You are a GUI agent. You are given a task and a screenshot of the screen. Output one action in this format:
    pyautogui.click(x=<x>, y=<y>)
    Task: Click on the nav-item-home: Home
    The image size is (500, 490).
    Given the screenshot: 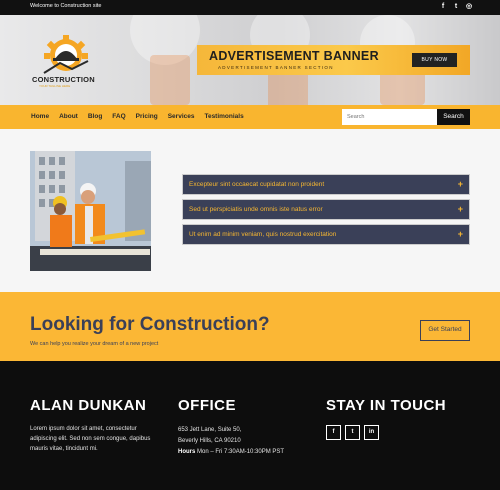 What is the action you would take?
    pyautogui.click(x=40, y=116)
    